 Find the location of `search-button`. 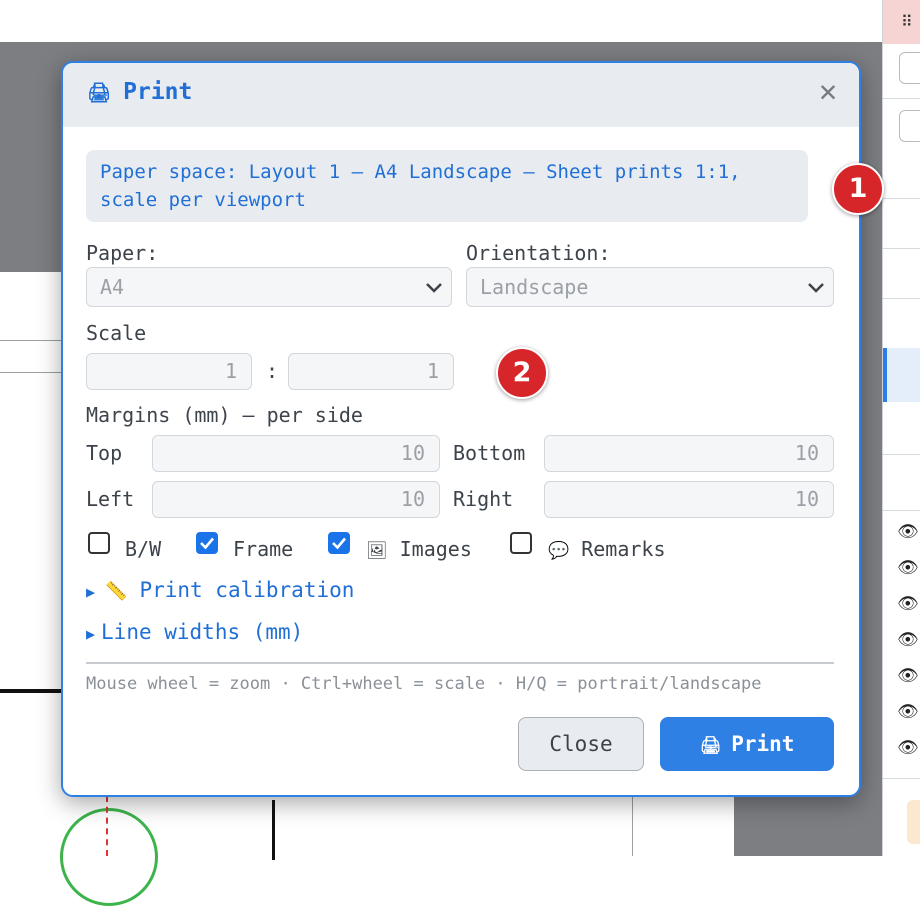

search-button is located at coordinates (909, 126).